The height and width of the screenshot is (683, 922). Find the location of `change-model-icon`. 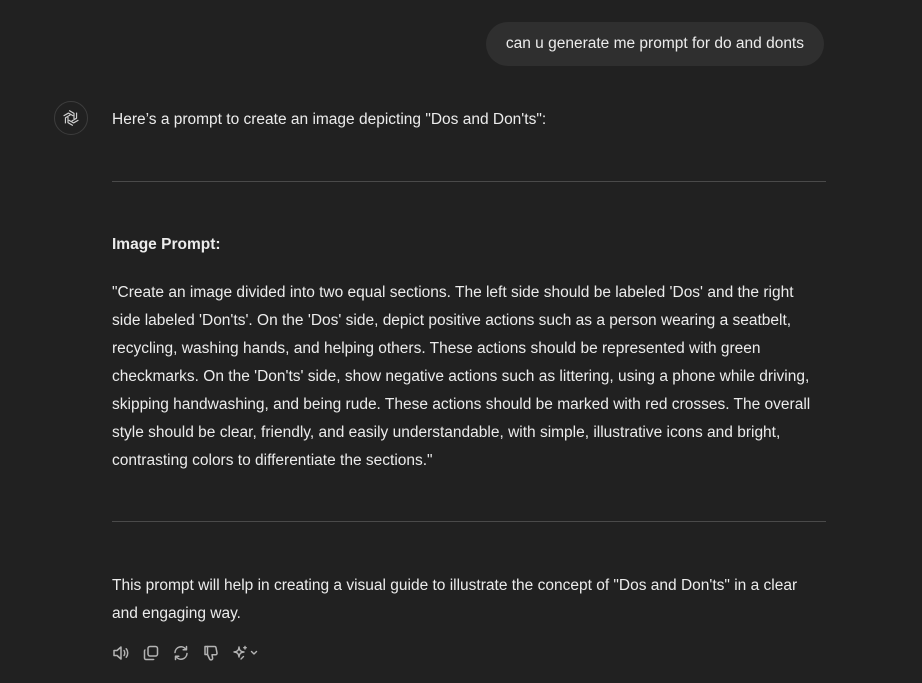

change-model-icon is located at coordinates (245, 652).